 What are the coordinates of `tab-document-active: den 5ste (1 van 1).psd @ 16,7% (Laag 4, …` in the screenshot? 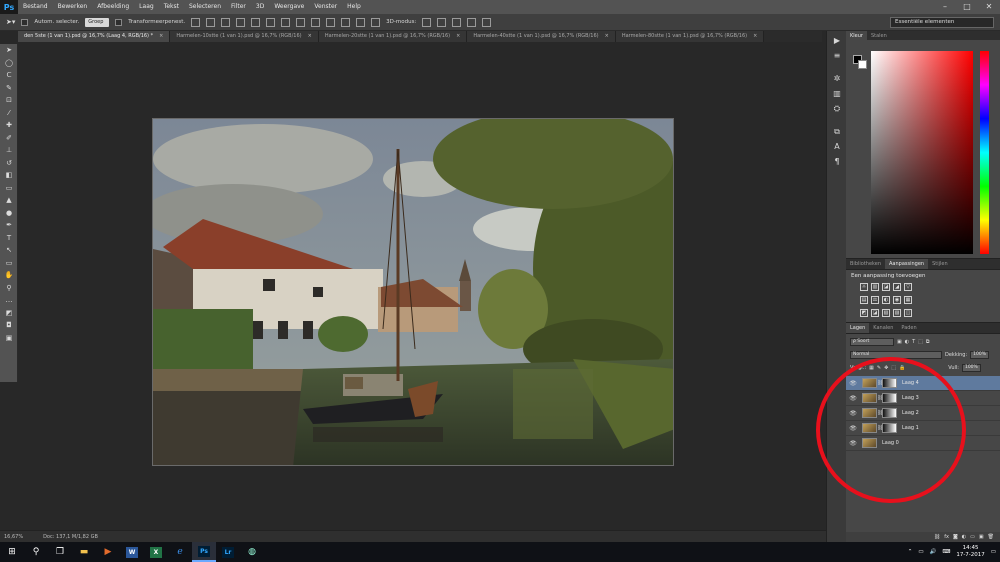 It's located at (94, 36).